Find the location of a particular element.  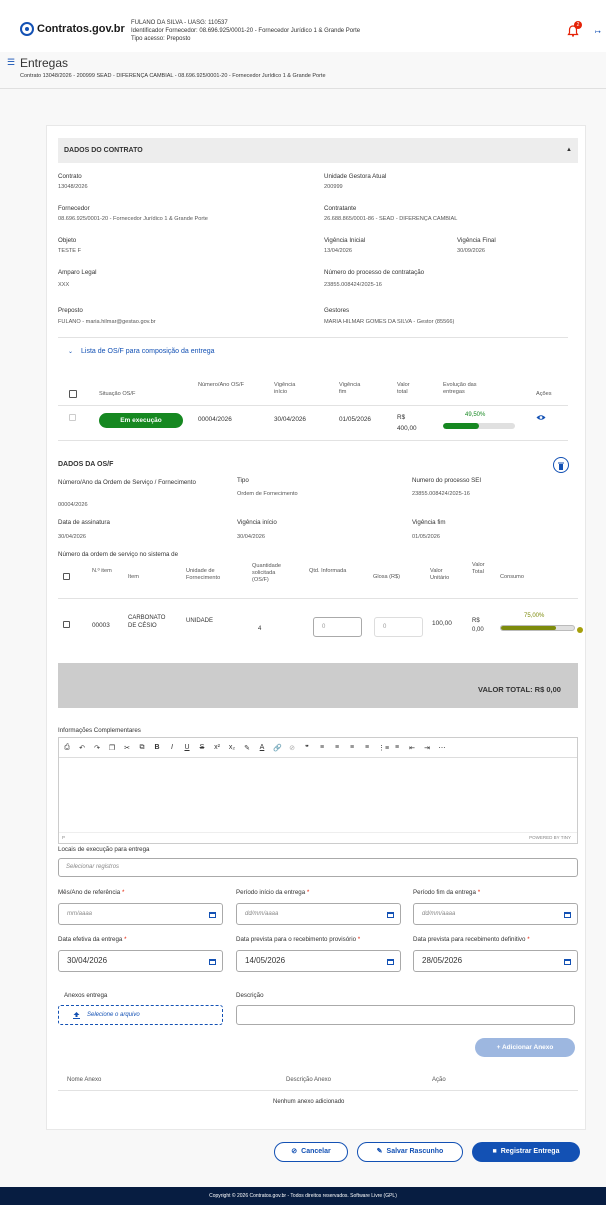

link-icon: 🔗 is located at coordinates (277, 748).